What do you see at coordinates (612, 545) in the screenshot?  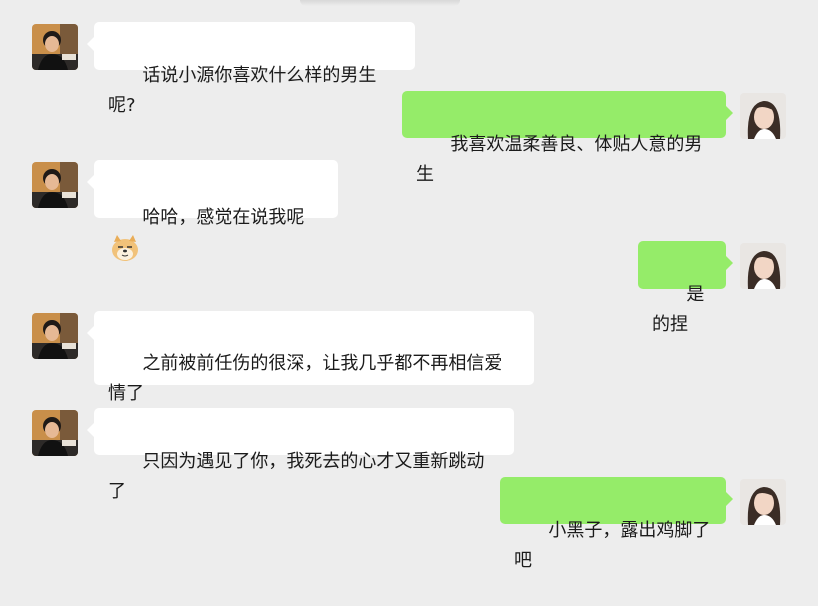 I see `message-text: 小黑子，露出鸡脚了吧` at bounding box center [612, 545].